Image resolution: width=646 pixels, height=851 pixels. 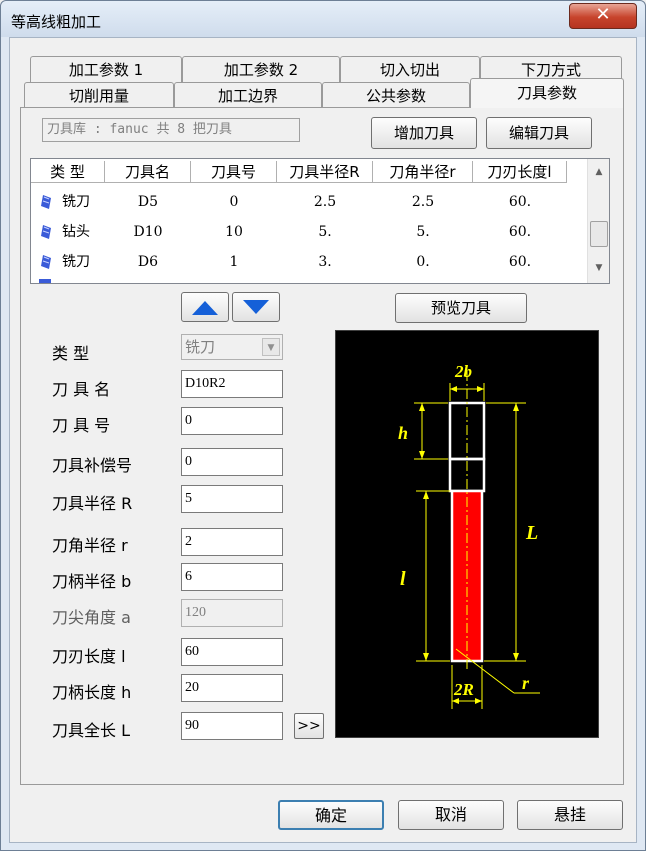 I want to click on tip-angle-input: 120, so click(x=232, y=613).